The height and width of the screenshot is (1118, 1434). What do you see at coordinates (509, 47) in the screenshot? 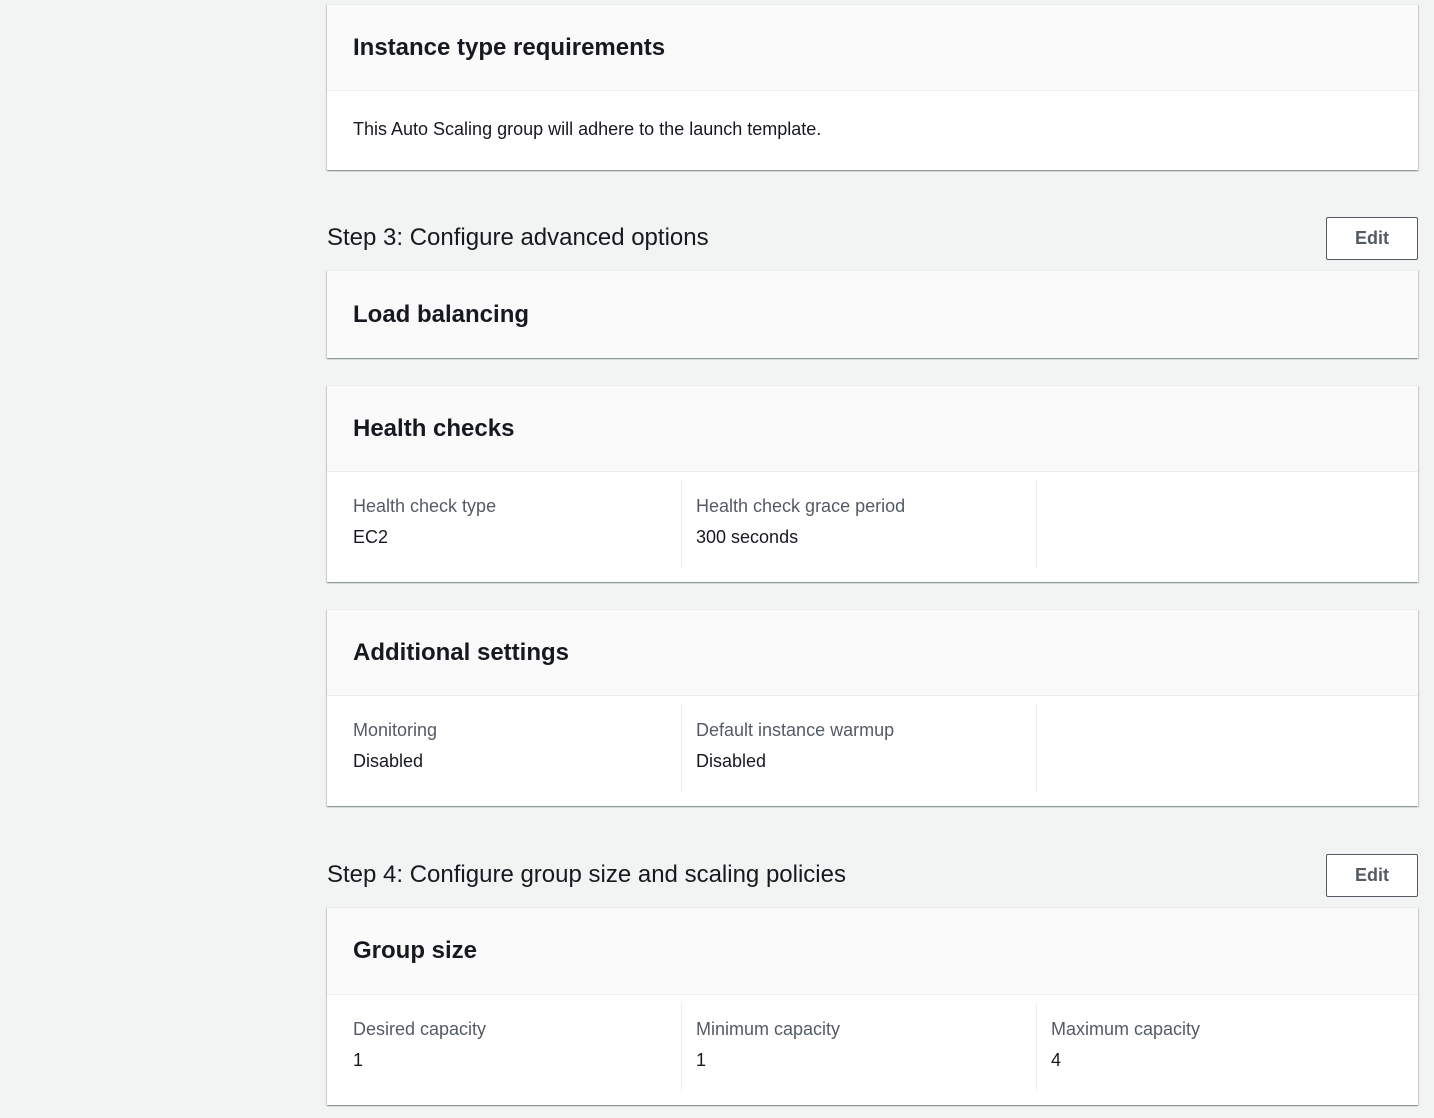
I see `card-title: Instance type requirements` at bounding box center [509, 47].